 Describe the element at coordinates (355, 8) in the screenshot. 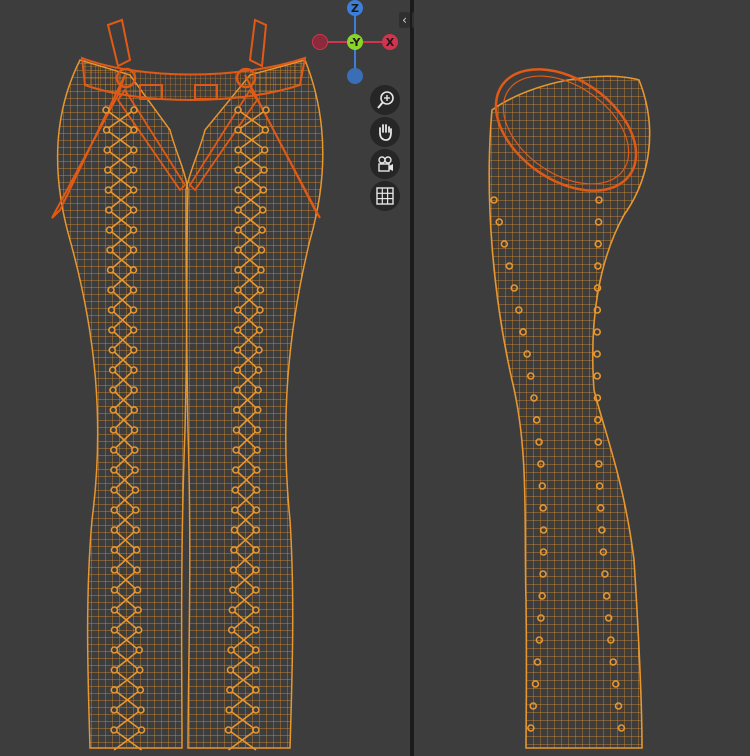

I see `gizmo-z-axis: Z` at that location.